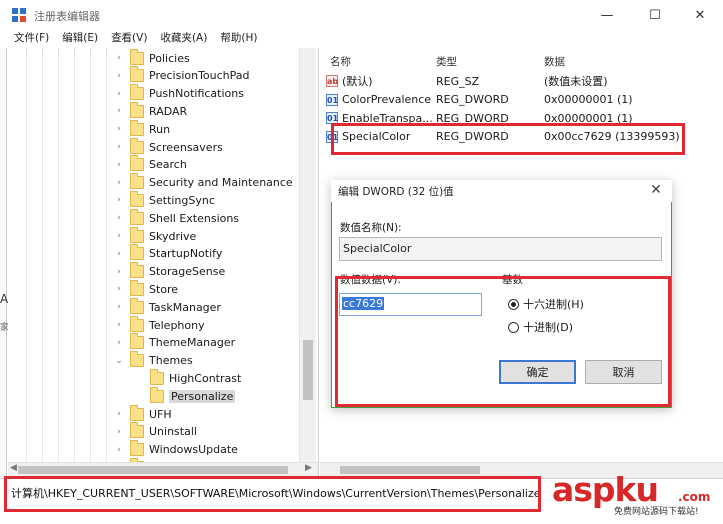 The image size is (723, 524). Describe the element at coordinates (186, 254) in the screenshot. I see `tree-item-label: StartupNotify` at that location.